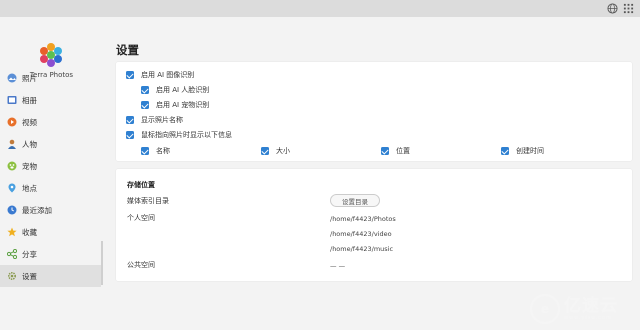  What do you see at coordinates (12, 78) in the screenshot?
I see `photo-icon` at bounding box center [12, 78].